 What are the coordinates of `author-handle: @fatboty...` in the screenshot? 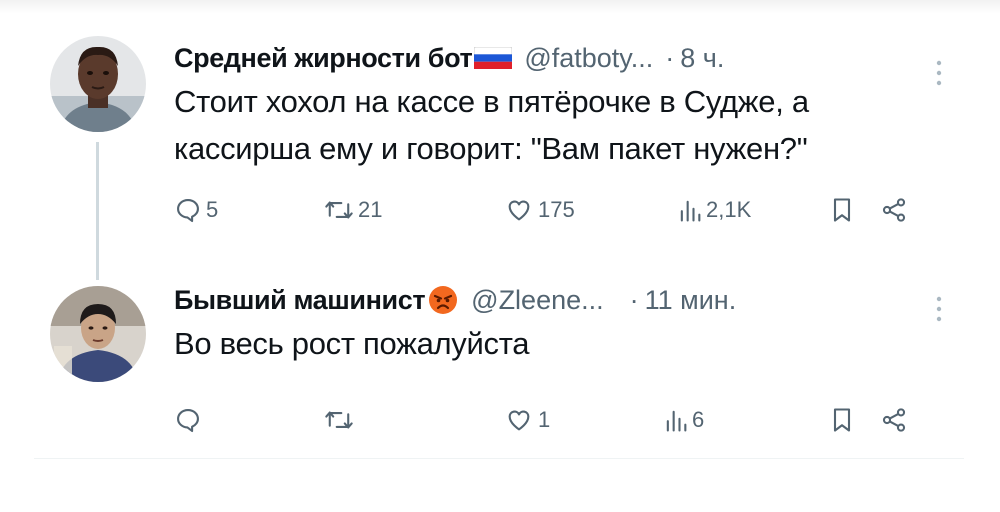 It's located at (588, 58).